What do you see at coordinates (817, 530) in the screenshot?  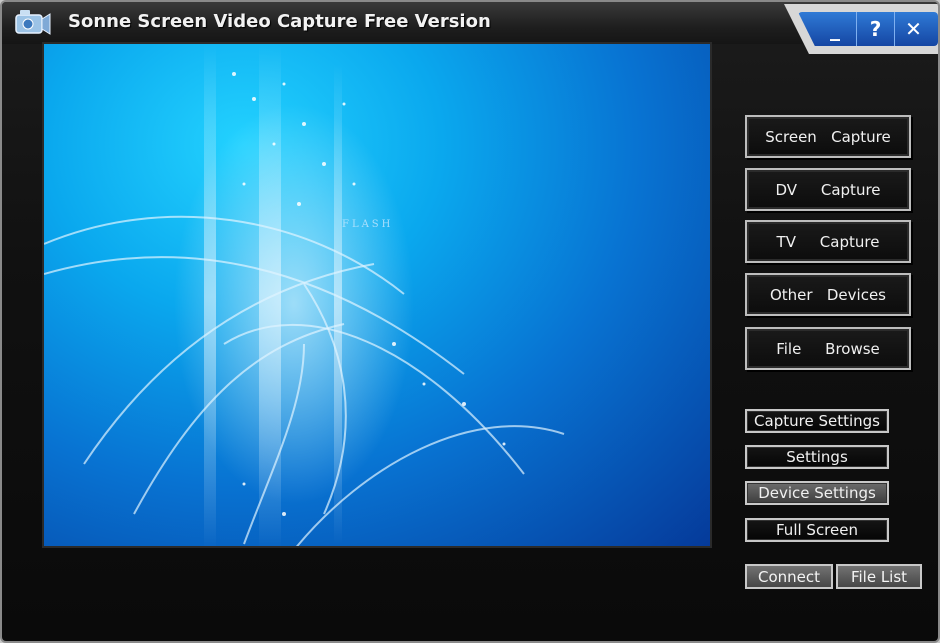 I see `full-screen-button: Full Screen` at bounding box center [817, 530].